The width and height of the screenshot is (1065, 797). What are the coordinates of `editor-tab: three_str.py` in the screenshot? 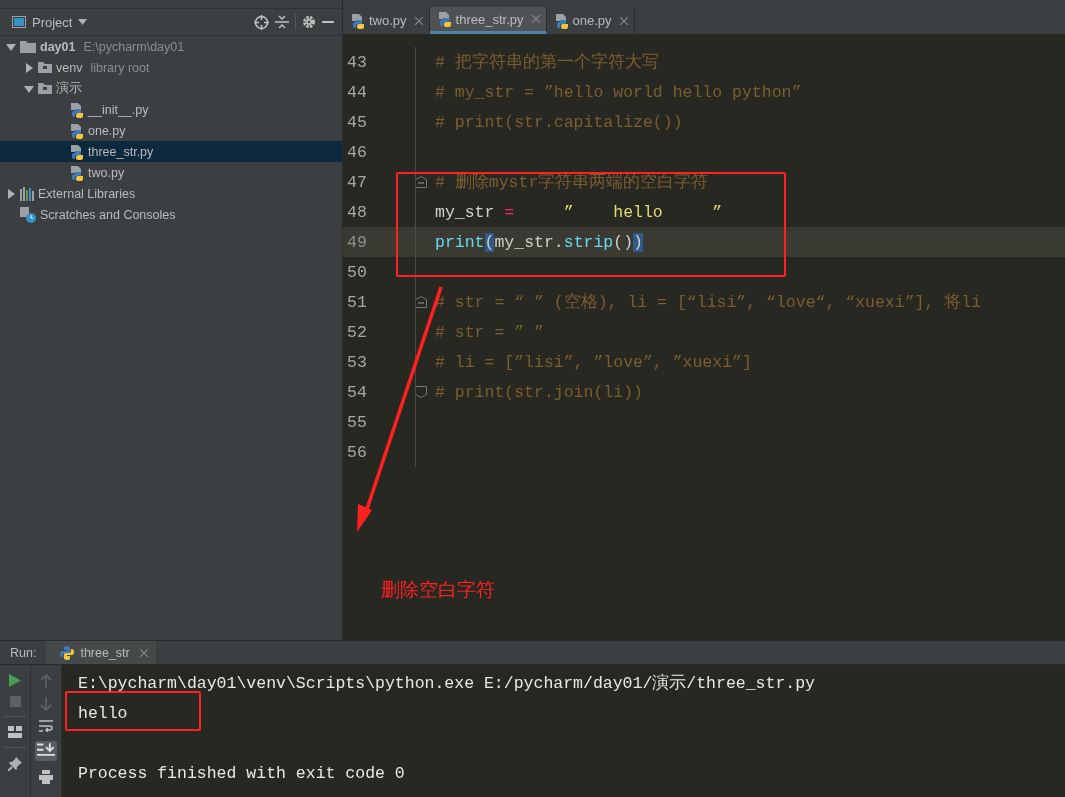 It's located at (488, 20).